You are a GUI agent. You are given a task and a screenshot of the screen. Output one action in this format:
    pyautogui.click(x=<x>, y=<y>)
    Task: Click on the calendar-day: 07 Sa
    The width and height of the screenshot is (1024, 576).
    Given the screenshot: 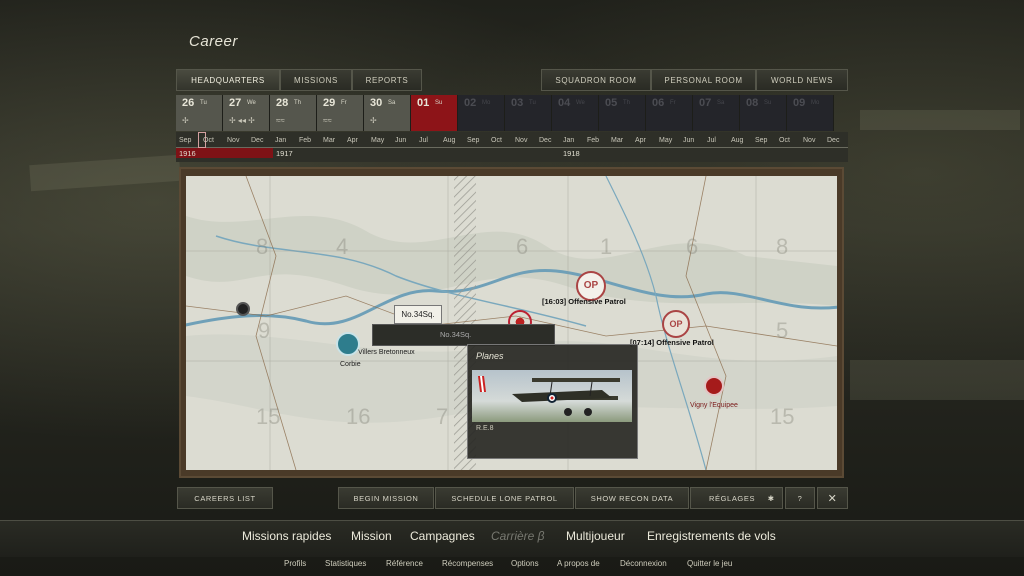 What is the action you would take?
    pyautogui.click(x=716, y=113)
    